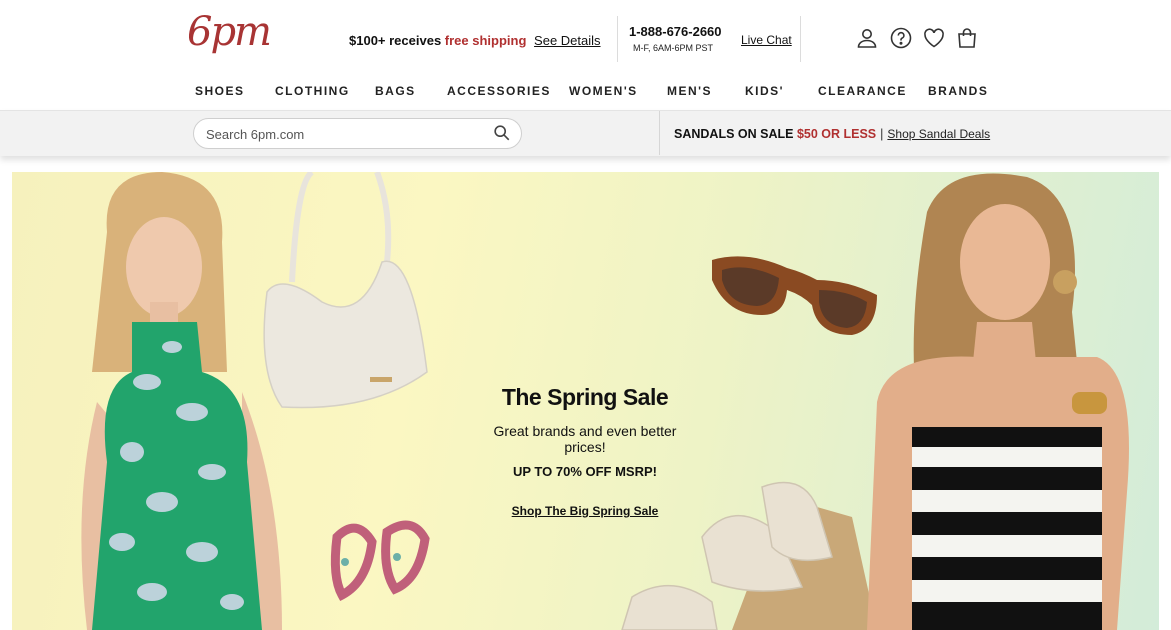 The height and width of the screenshot is (630, 1171). What do you see at coordinates (229, 32) in the screenshot?
I see `site-logo: 6pm` at bounding box center [229, 32].